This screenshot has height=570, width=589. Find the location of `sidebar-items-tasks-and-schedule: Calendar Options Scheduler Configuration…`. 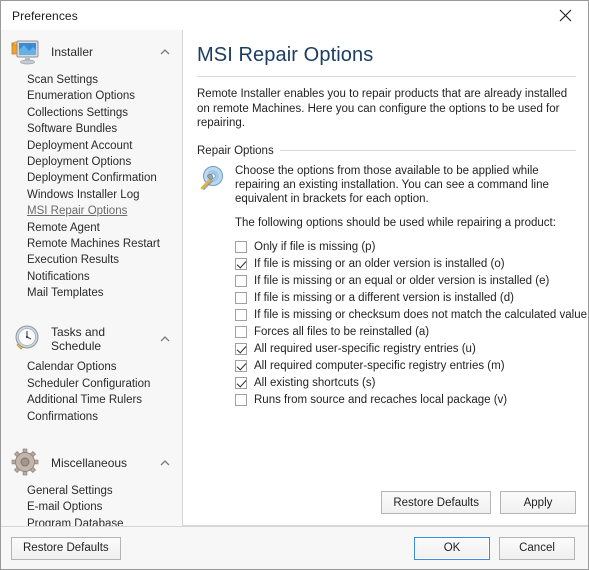

sidebar-items-tasks-and-schedule: Calendar Options Scheduler Configuration… is located at coordinates (91, 394).